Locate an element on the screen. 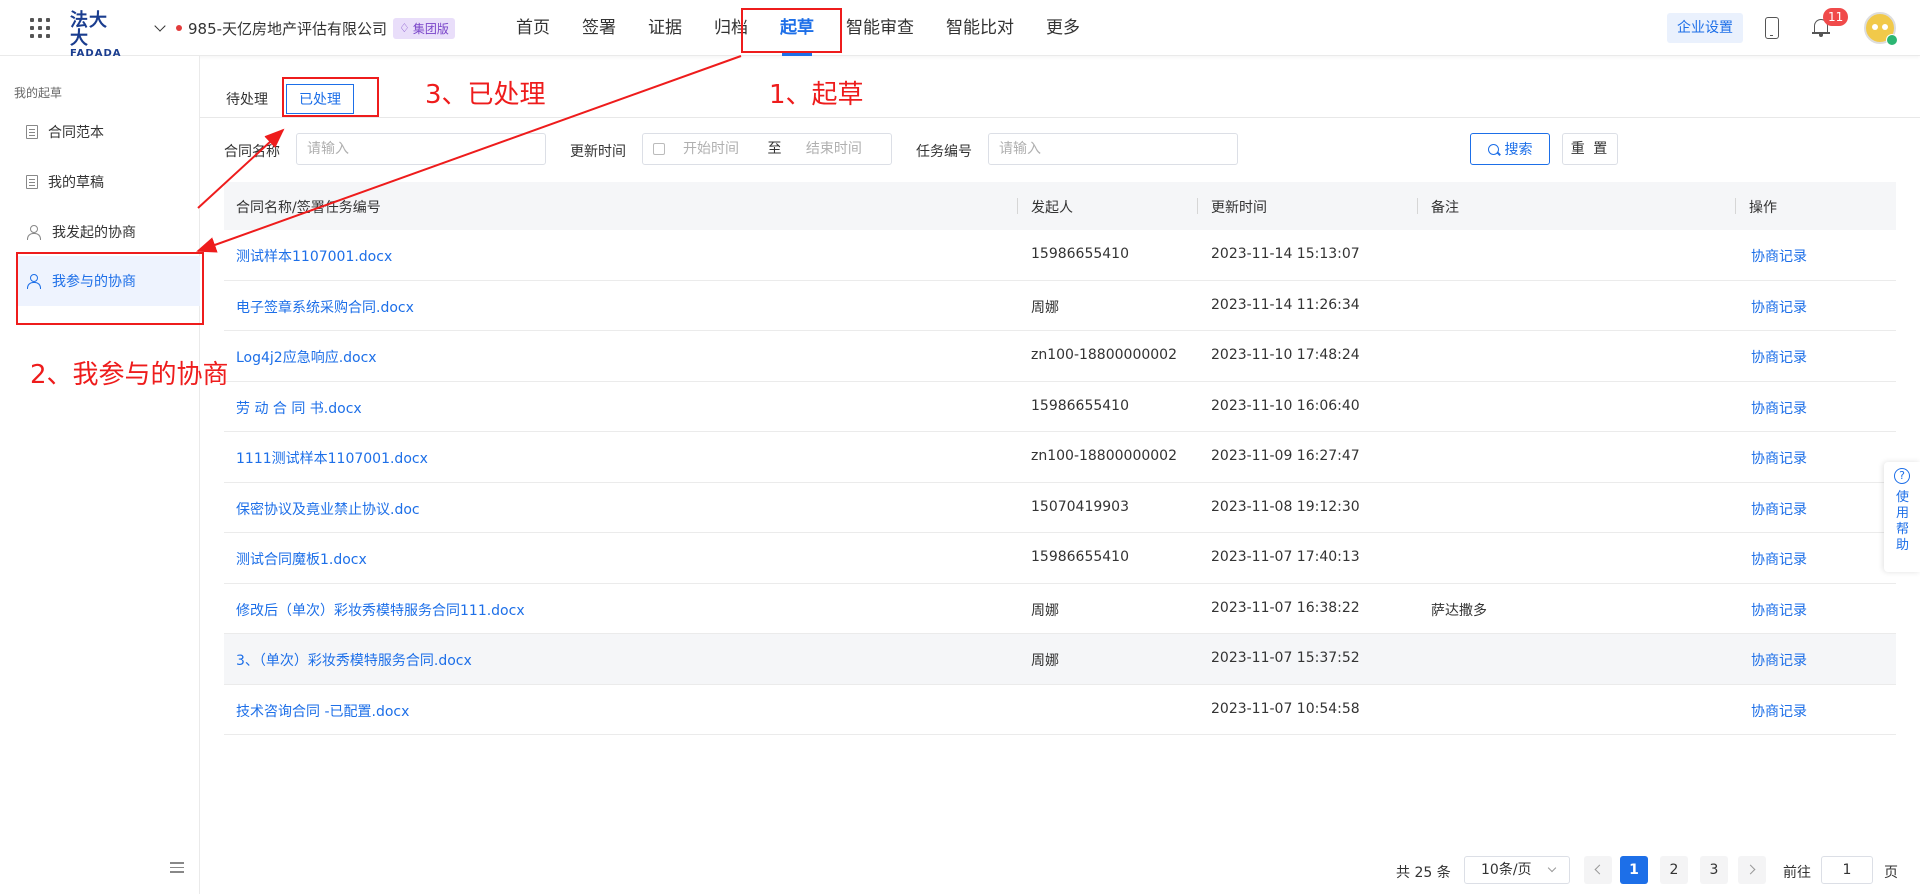 The height and width of the screenshot is (894, 1920). annotation-arrows is located at coordinates (469, 154).